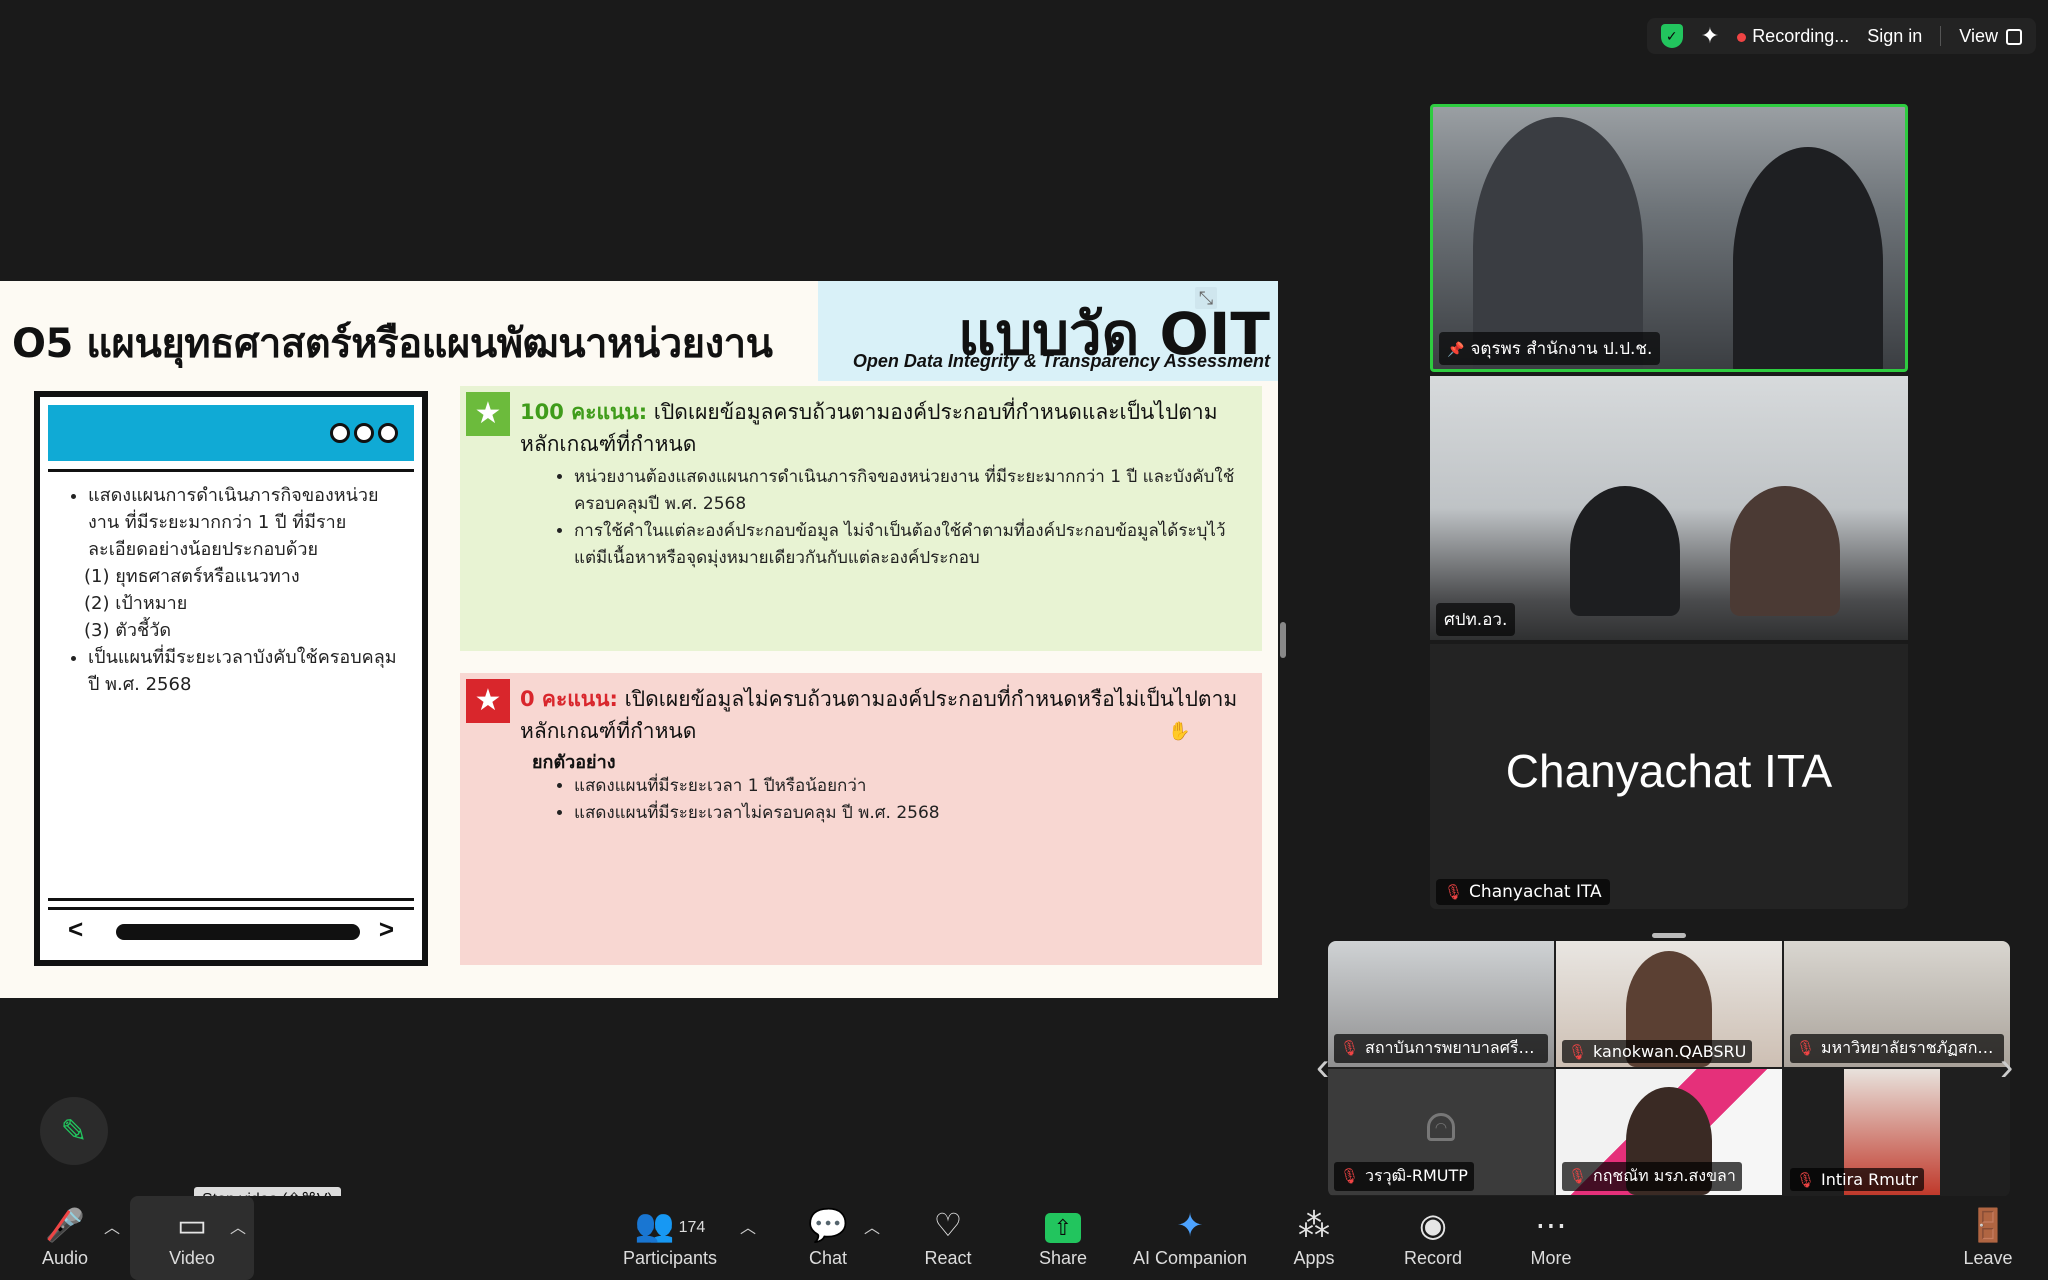  I want to click on leave-button: 🚪 Leave, so click(1988, 1238).